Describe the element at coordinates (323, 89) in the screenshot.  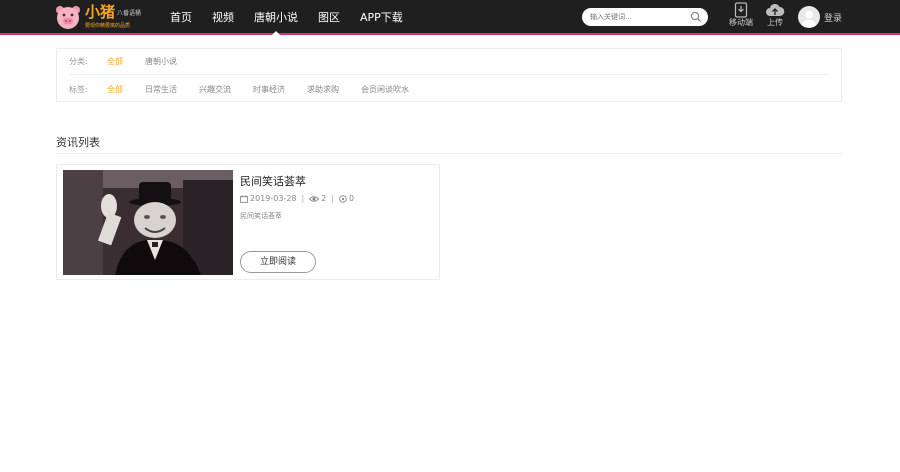
I see `tag-help: 求助求购` at that location.